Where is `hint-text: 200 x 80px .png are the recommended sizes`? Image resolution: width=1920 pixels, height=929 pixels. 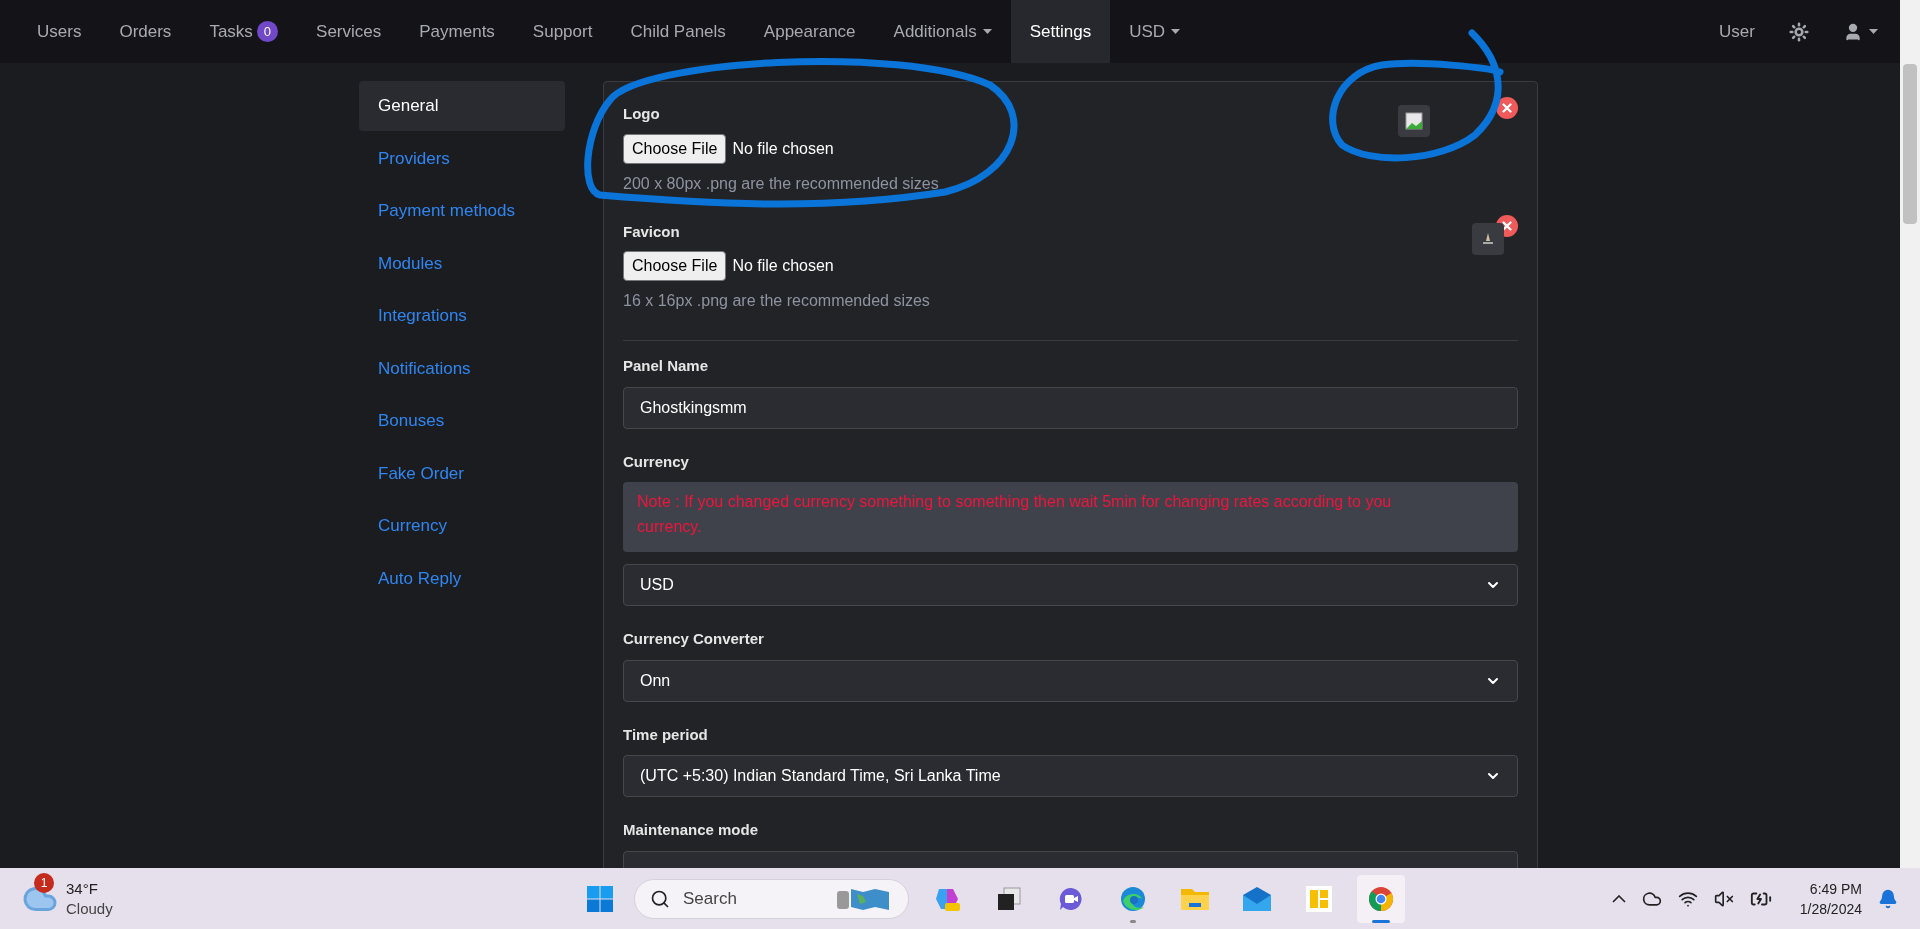
hint-text: 200 x 80px .png are the recommended sizes is located at coordinates (781, 183).